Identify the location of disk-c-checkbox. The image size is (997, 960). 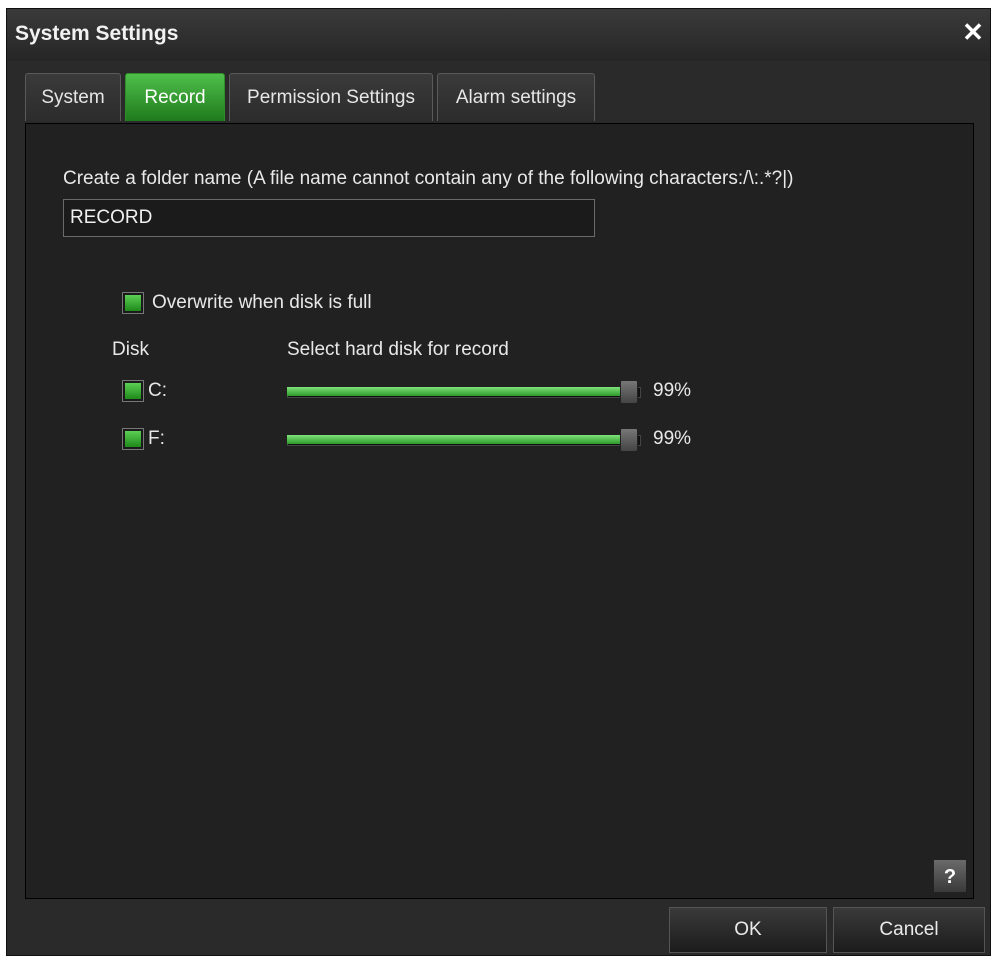
(133, 391).